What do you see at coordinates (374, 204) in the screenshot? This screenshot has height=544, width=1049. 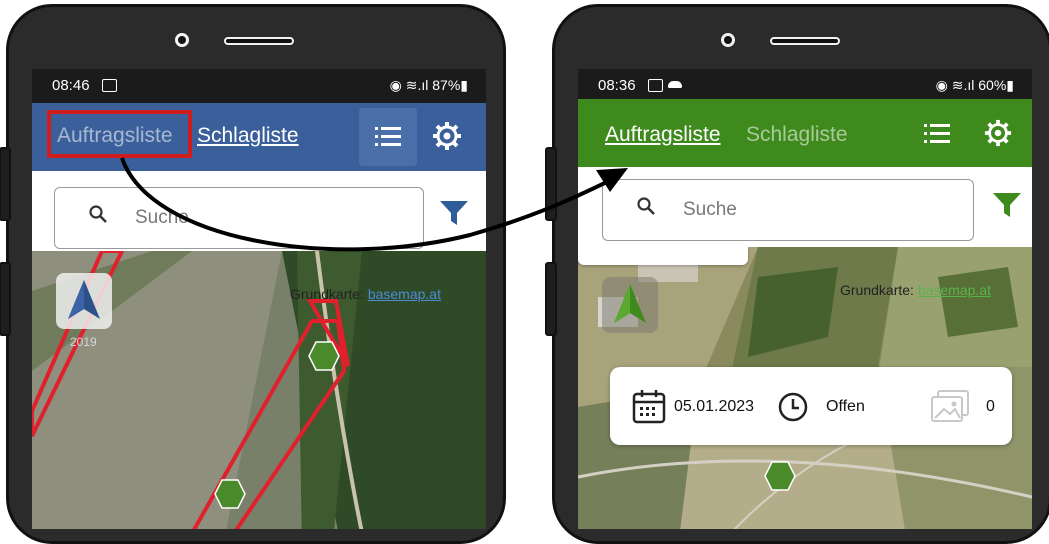 I see `transition-arrow` at bounding box center [374, 204].